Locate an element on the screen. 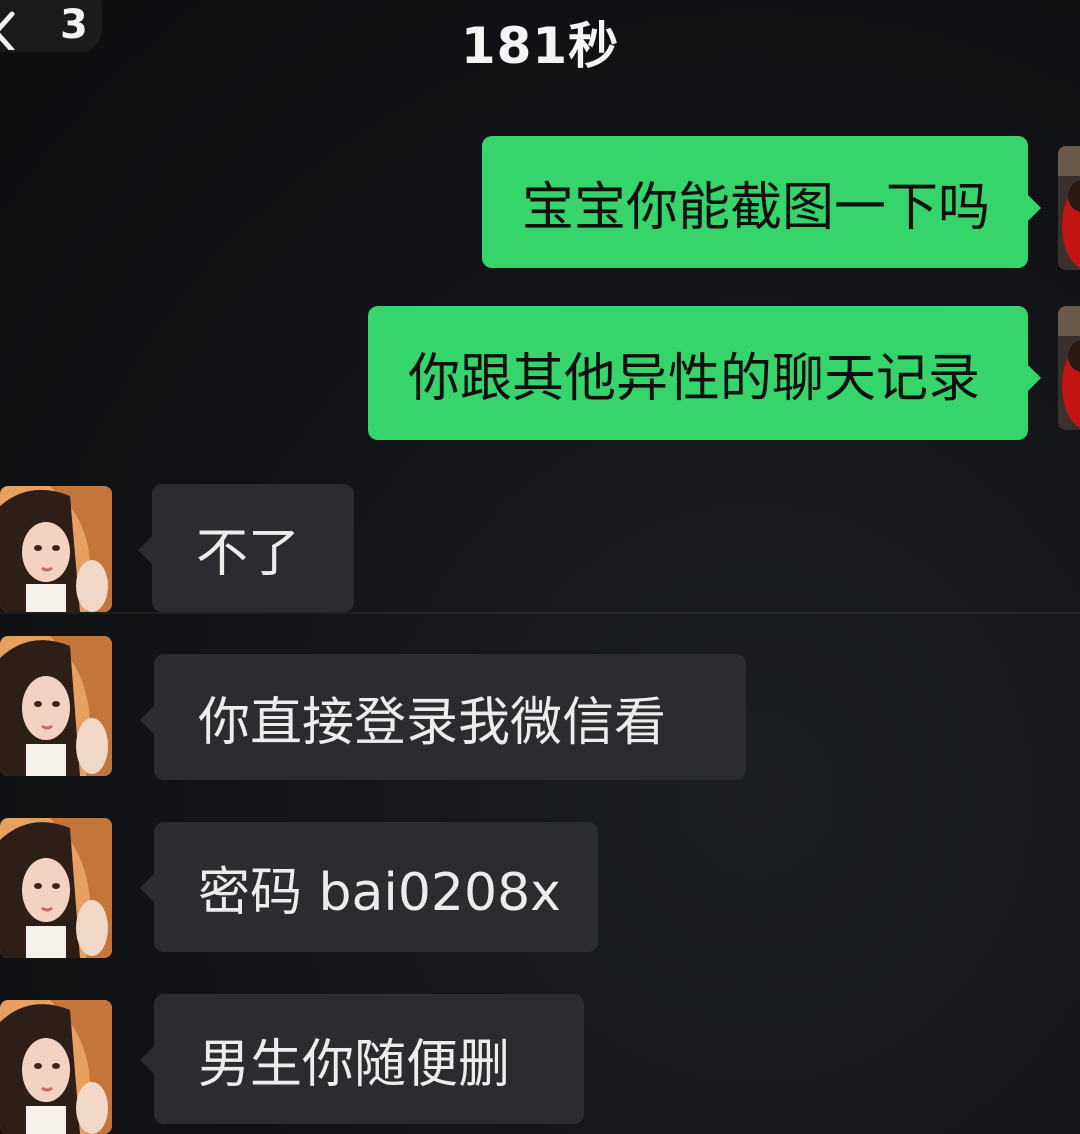  message-text: 不了 is located at coordinates (248, 553).